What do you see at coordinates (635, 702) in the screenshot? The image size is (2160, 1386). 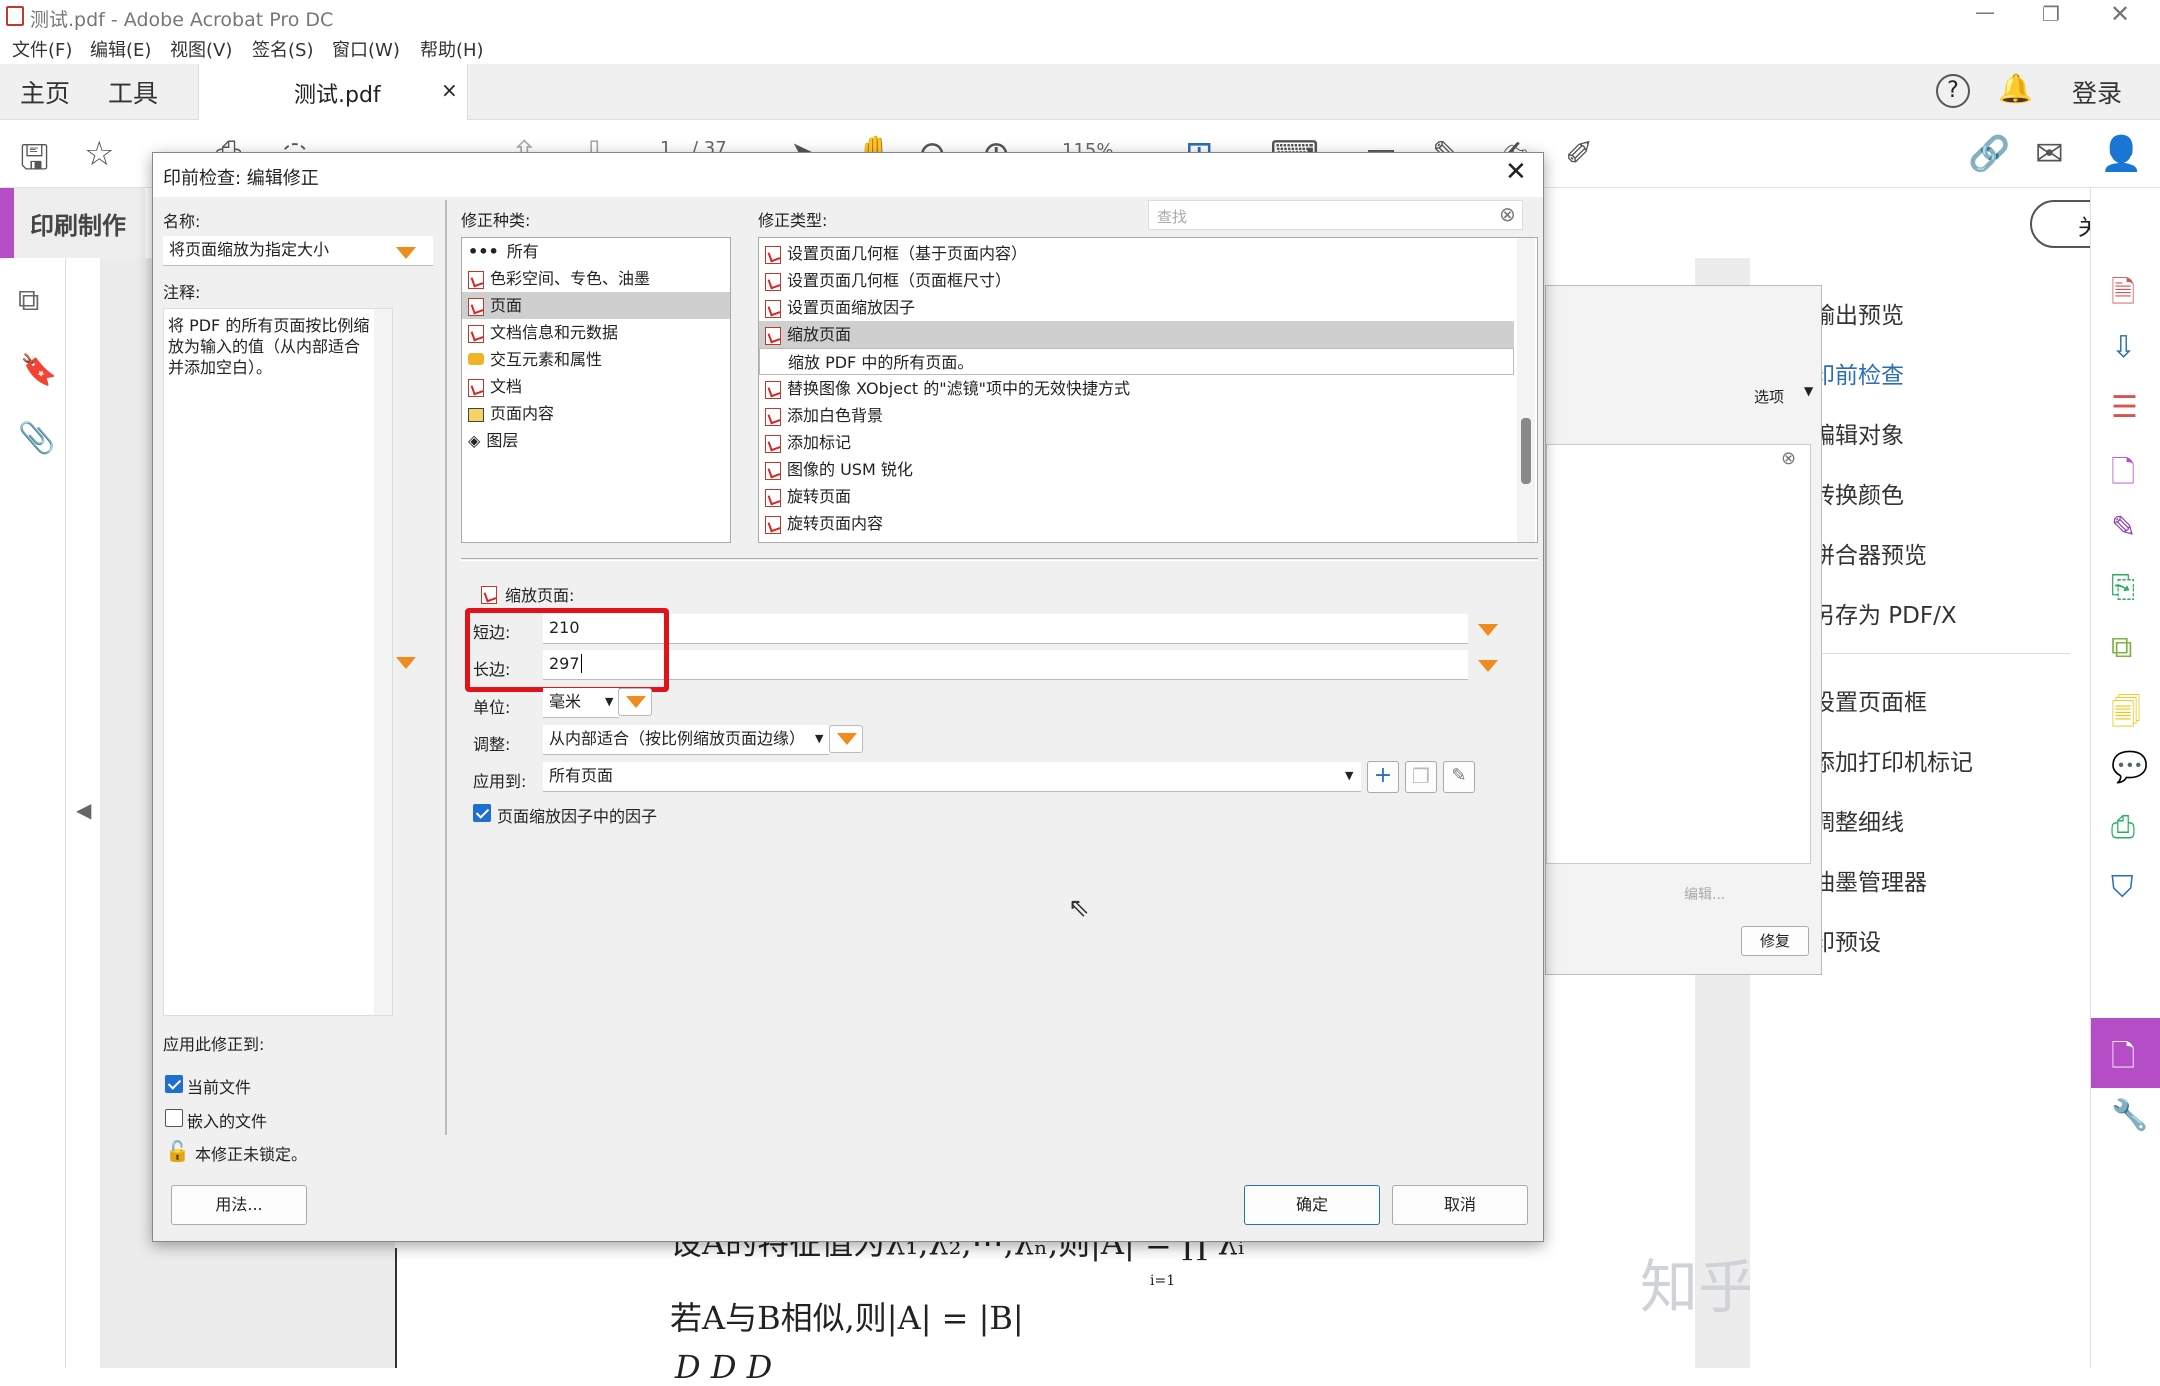 I see `unit-menu-button` at bounding box center [635, 702].